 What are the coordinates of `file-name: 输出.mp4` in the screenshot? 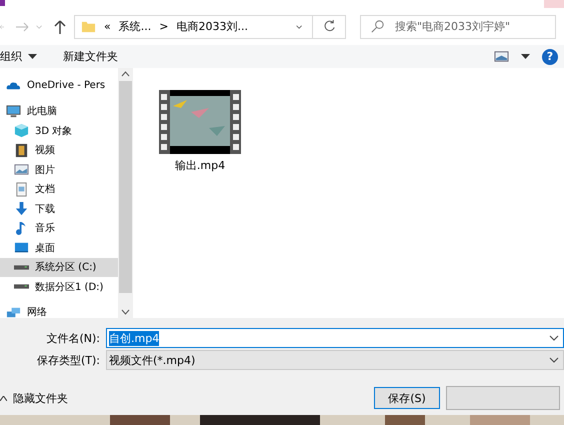 It's located at (200, 165).